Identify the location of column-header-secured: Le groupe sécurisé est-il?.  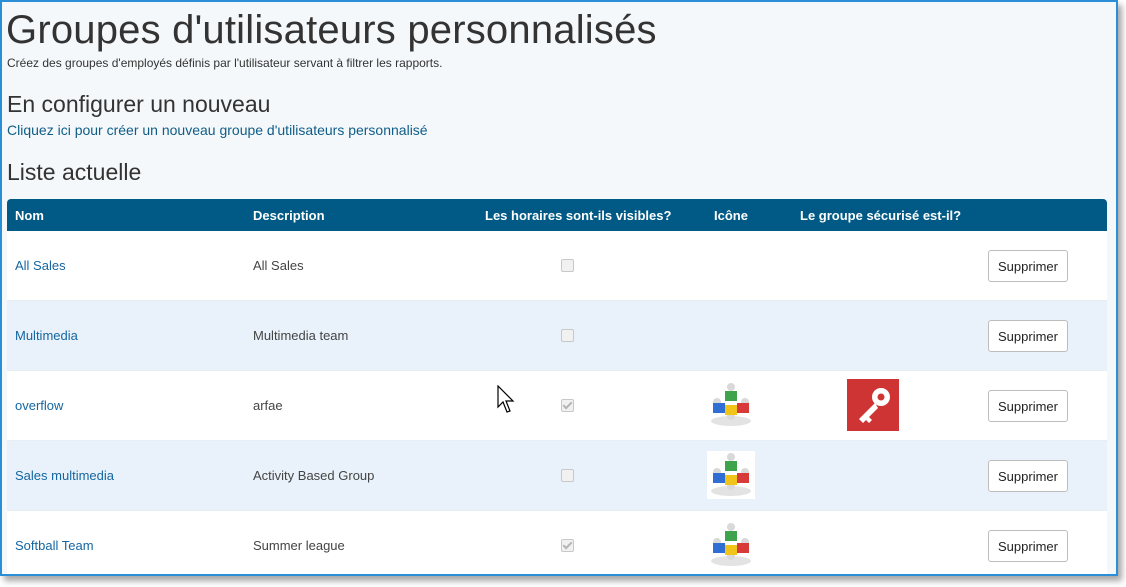
(881, 215).